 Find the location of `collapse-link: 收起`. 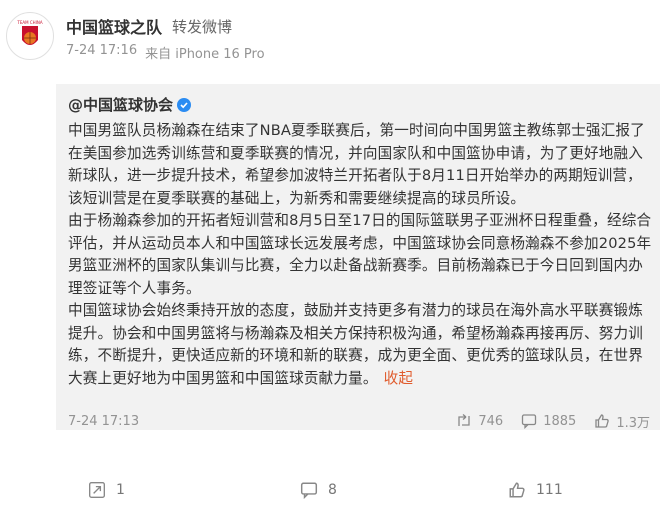

collapse-link: 收起 is located at coordinates (399, 378).